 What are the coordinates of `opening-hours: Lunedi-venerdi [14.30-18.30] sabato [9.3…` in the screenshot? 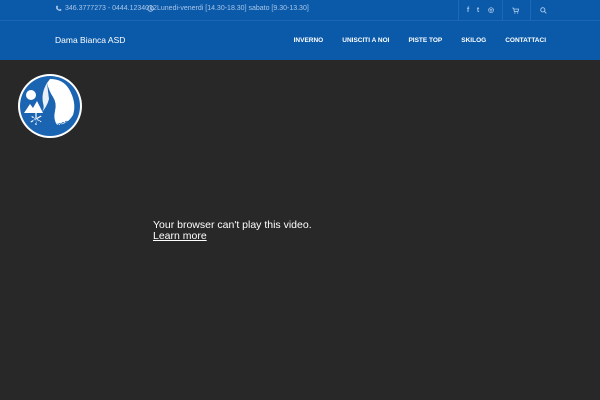 It's located at (228, 8).